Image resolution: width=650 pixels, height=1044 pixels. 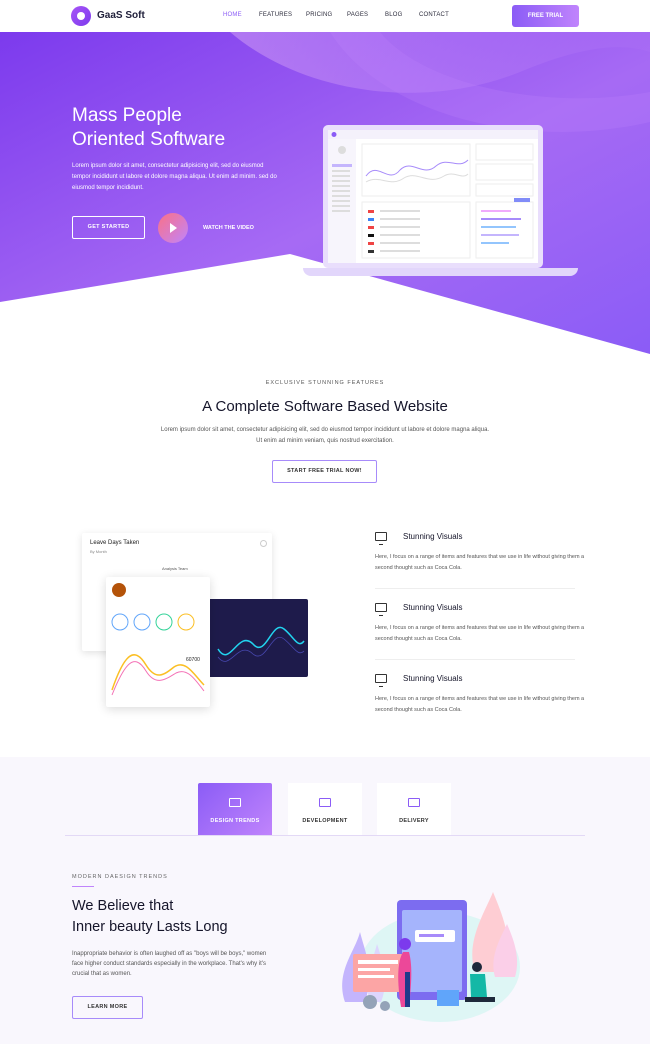 I want to click on tab-label: DEVELOPMENT, so click(x=325, y=821).